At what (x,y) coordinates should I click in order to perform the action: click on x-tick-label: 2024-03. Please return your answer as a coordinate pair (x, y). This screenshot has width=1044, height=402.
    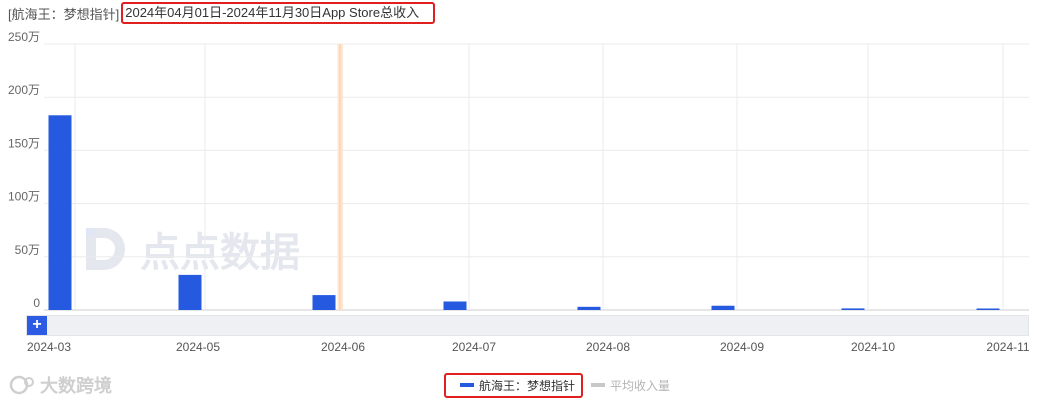
    Looking at the image, I should click on (49, 347).